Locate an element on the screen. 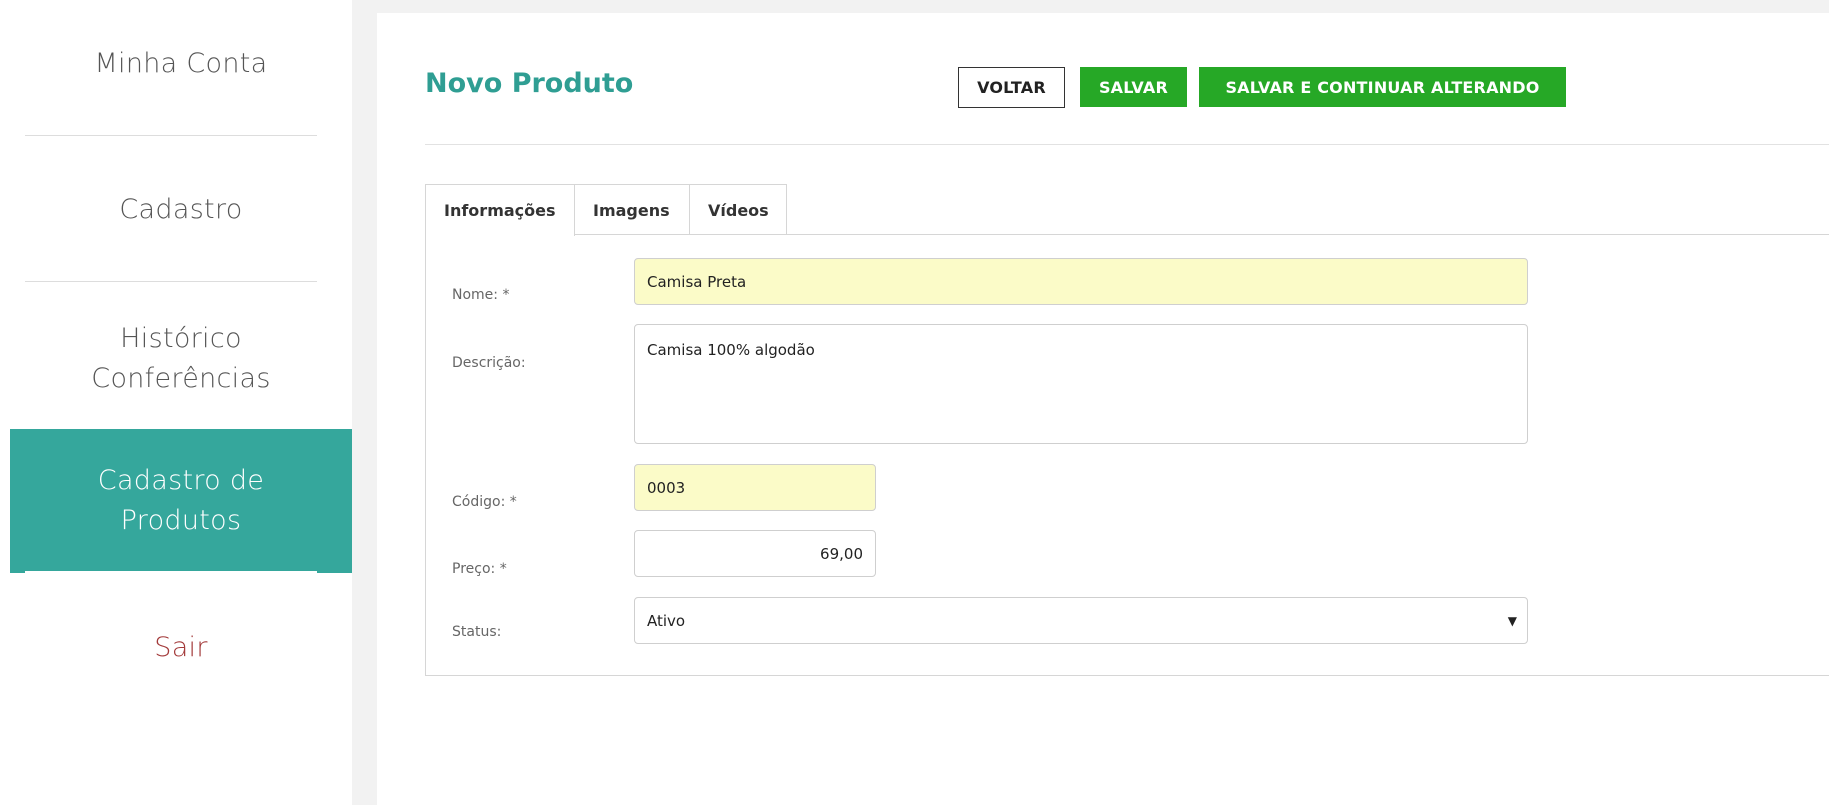  sidebar-item-minha-conta: Minha Conta is located at coordinates (181, 64).